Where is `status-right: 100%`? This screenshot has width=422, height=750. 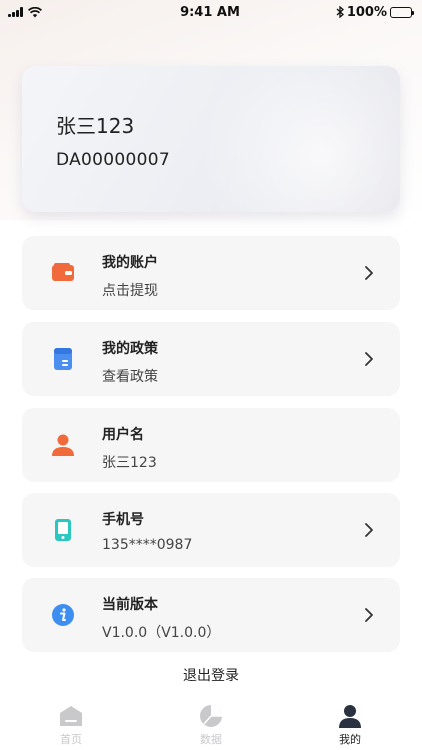 status-right: 100% is located at coordinates (373, 12).